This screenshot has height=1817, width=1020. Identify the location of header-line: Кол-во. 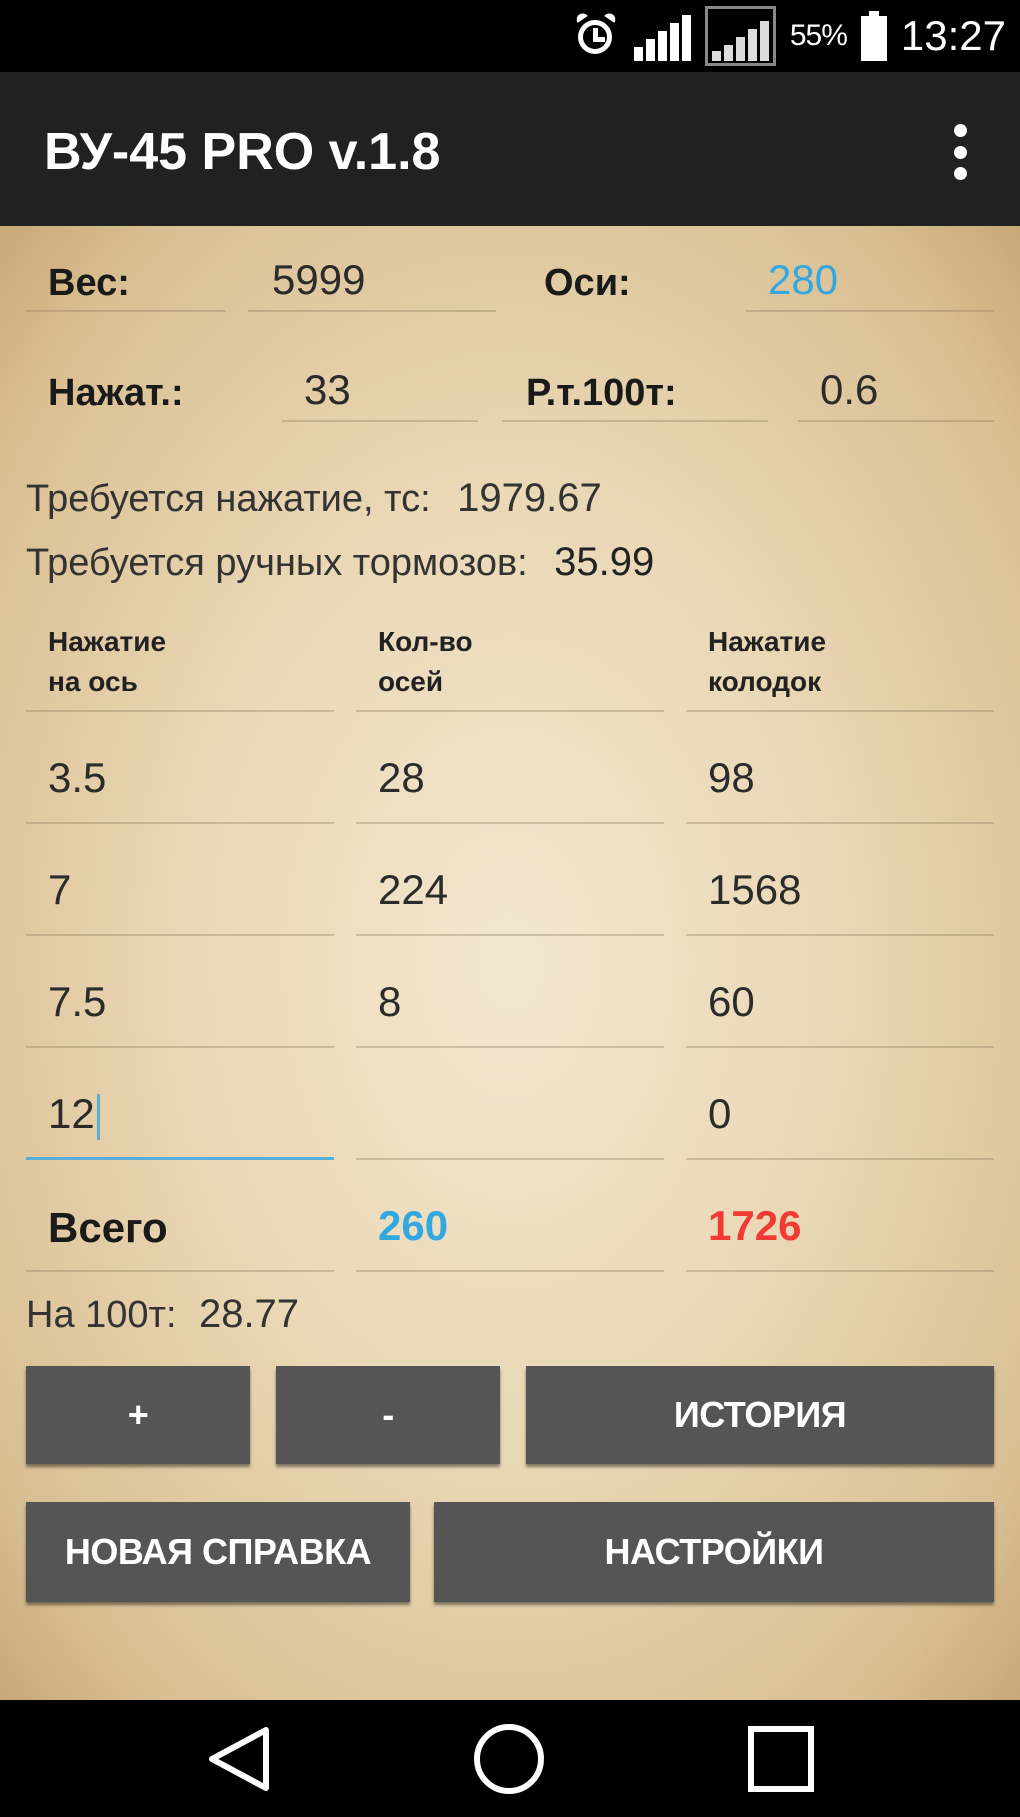
(425, 641).